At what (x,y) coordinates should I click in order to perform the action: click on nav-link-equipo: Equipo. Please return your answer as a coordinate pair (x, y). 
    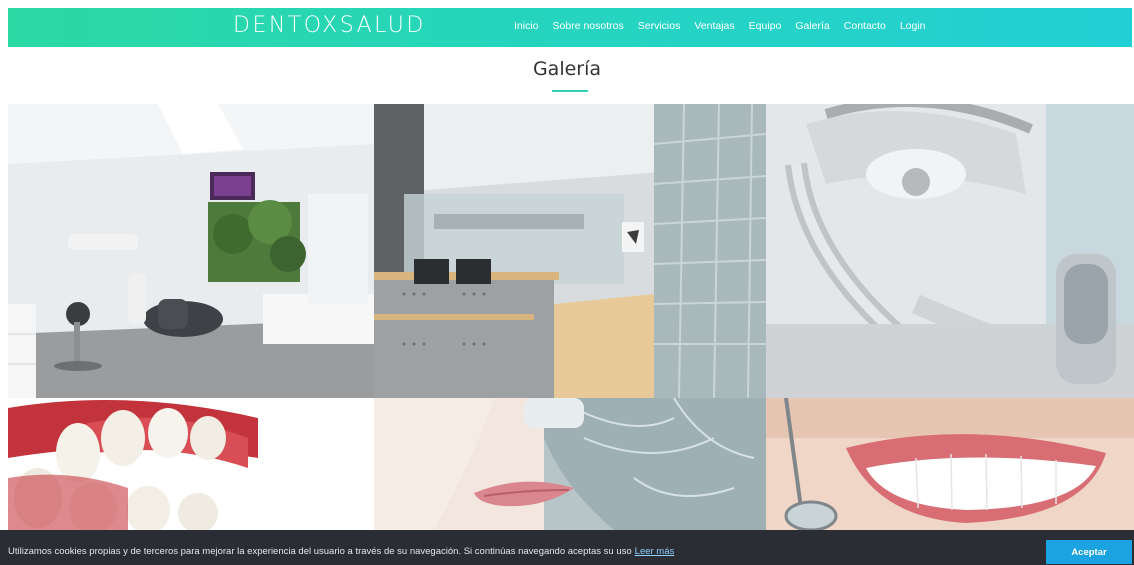
    Looking at the image, I should click on (765, 26).